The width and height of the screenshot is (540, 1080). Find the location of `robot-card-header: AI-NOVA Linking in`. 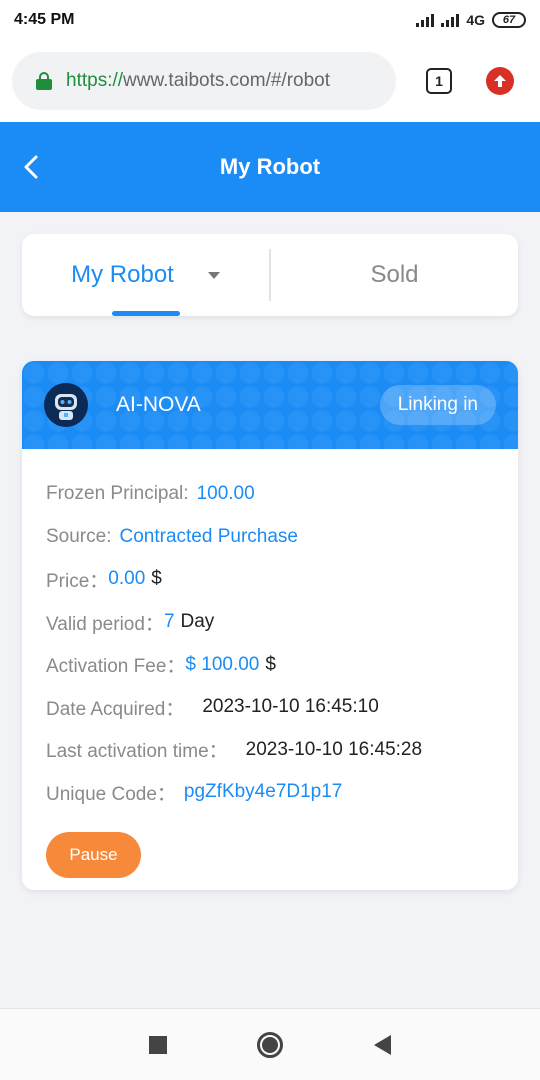

robot-card-header: AI-NOVA Linking in is located at coordinates (270, 405).